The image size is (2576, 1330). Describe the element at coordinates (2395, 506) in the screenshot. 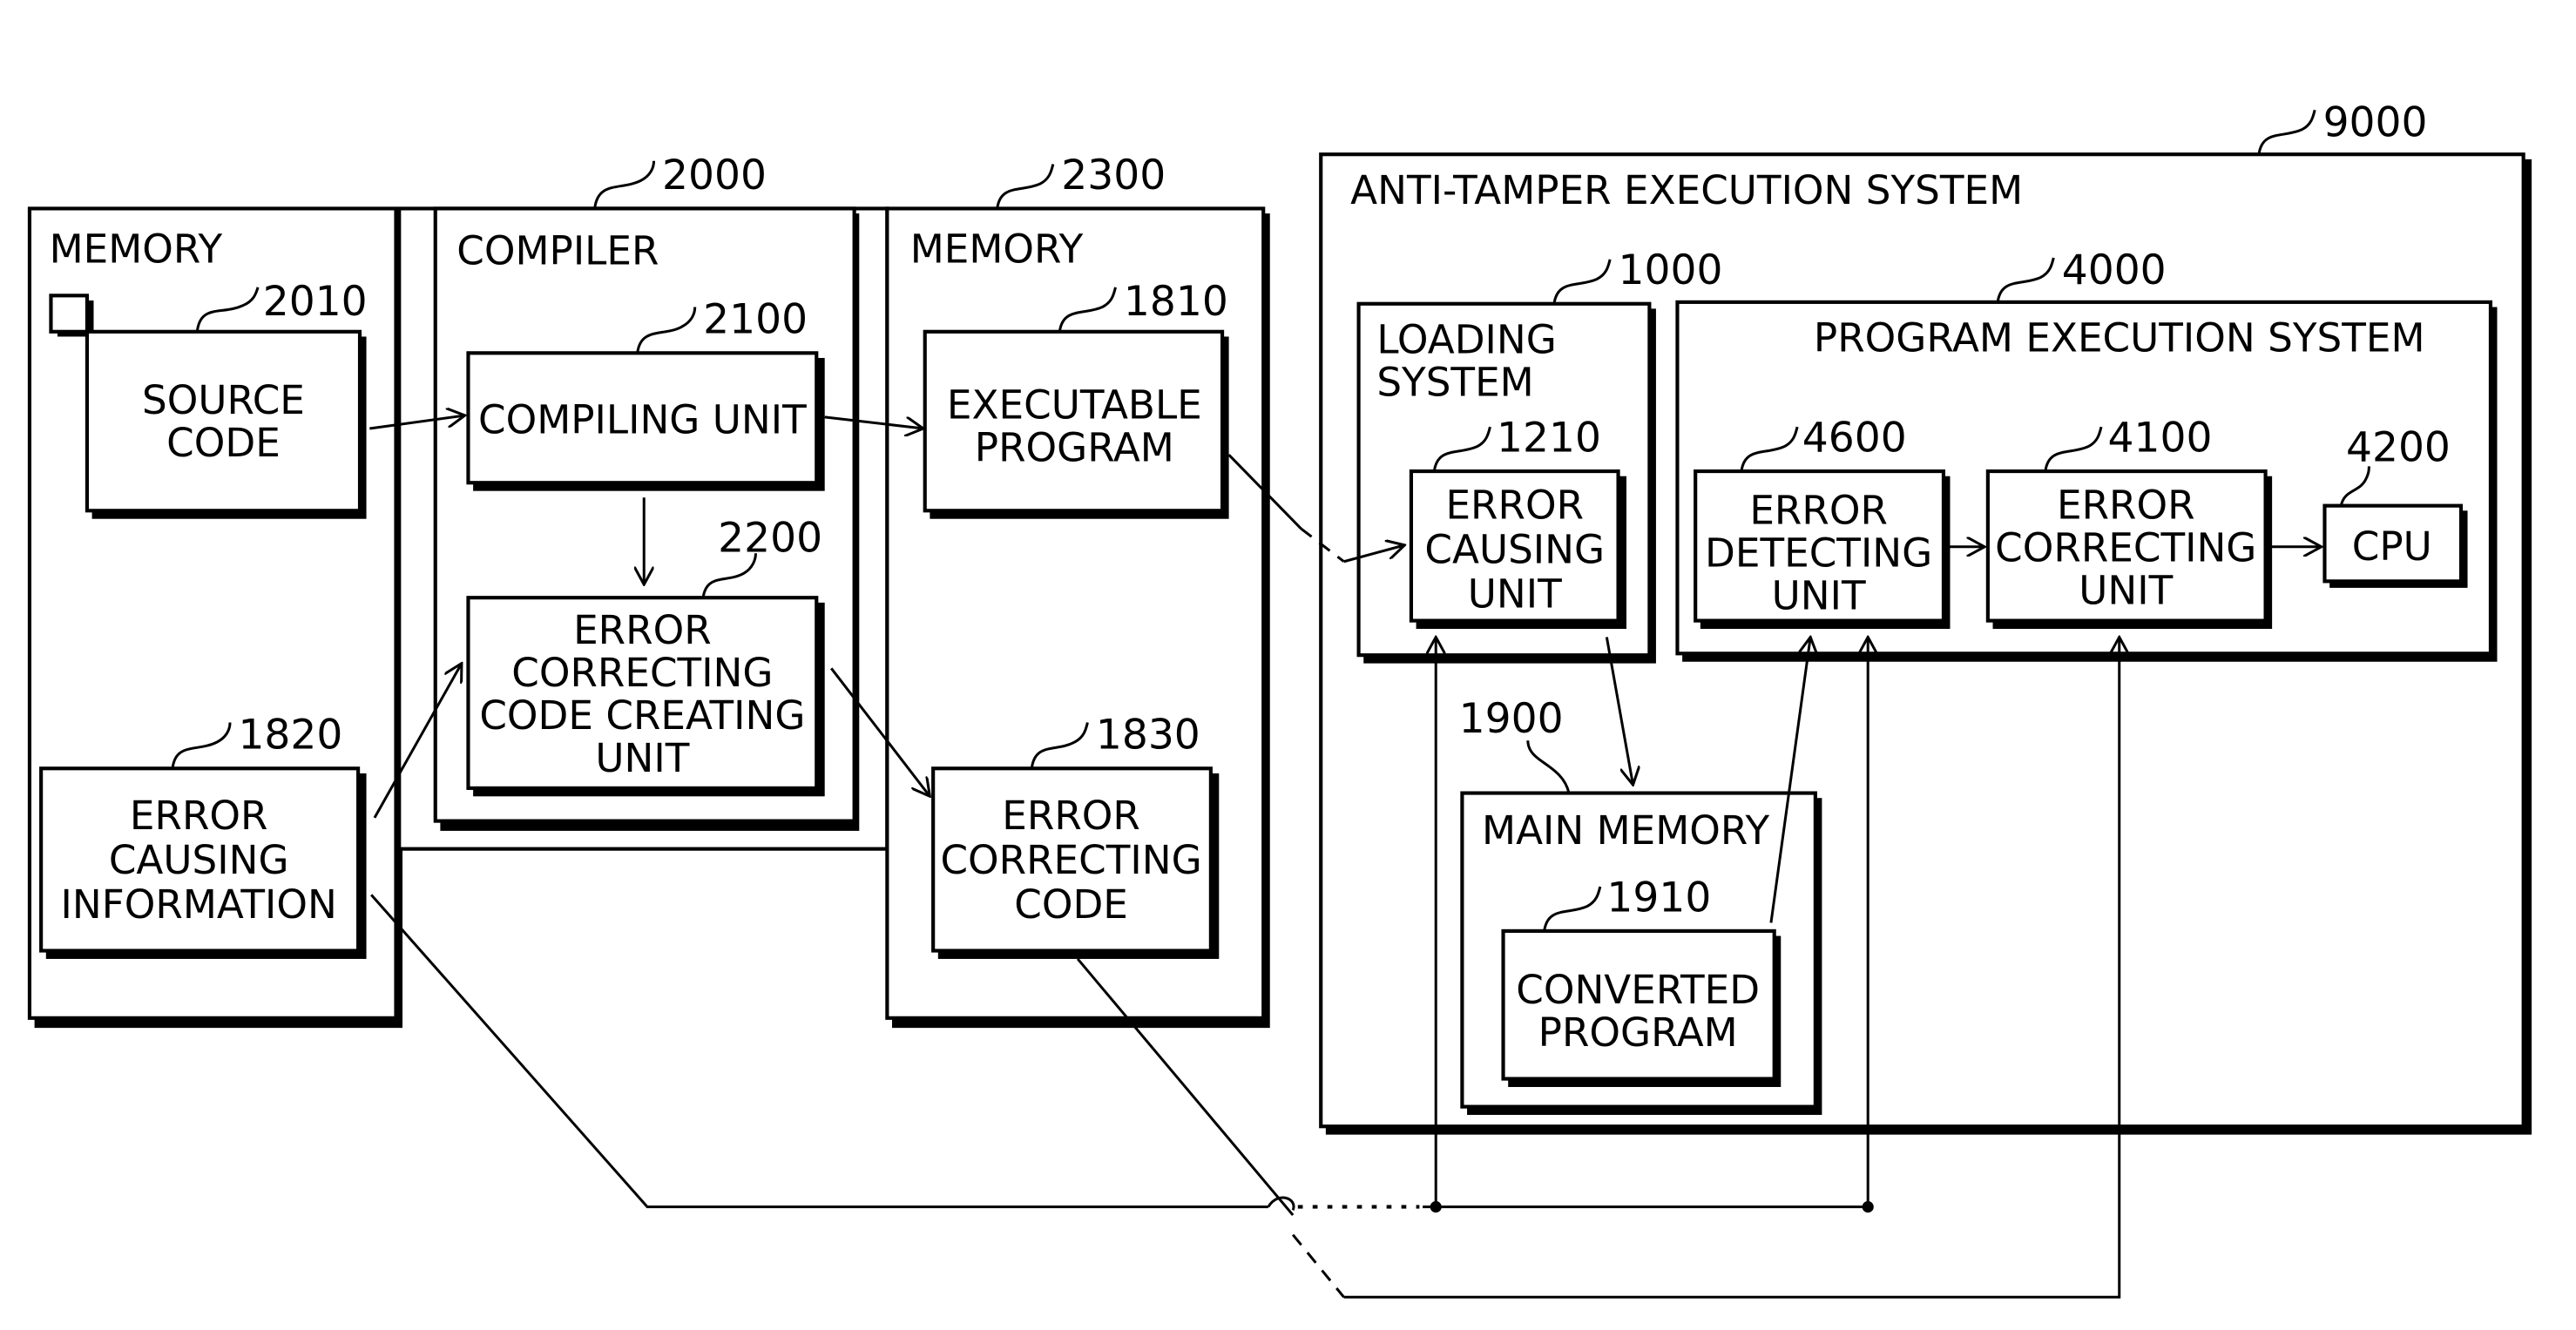

I see `cpu-block: 4200 CPU` at that location.